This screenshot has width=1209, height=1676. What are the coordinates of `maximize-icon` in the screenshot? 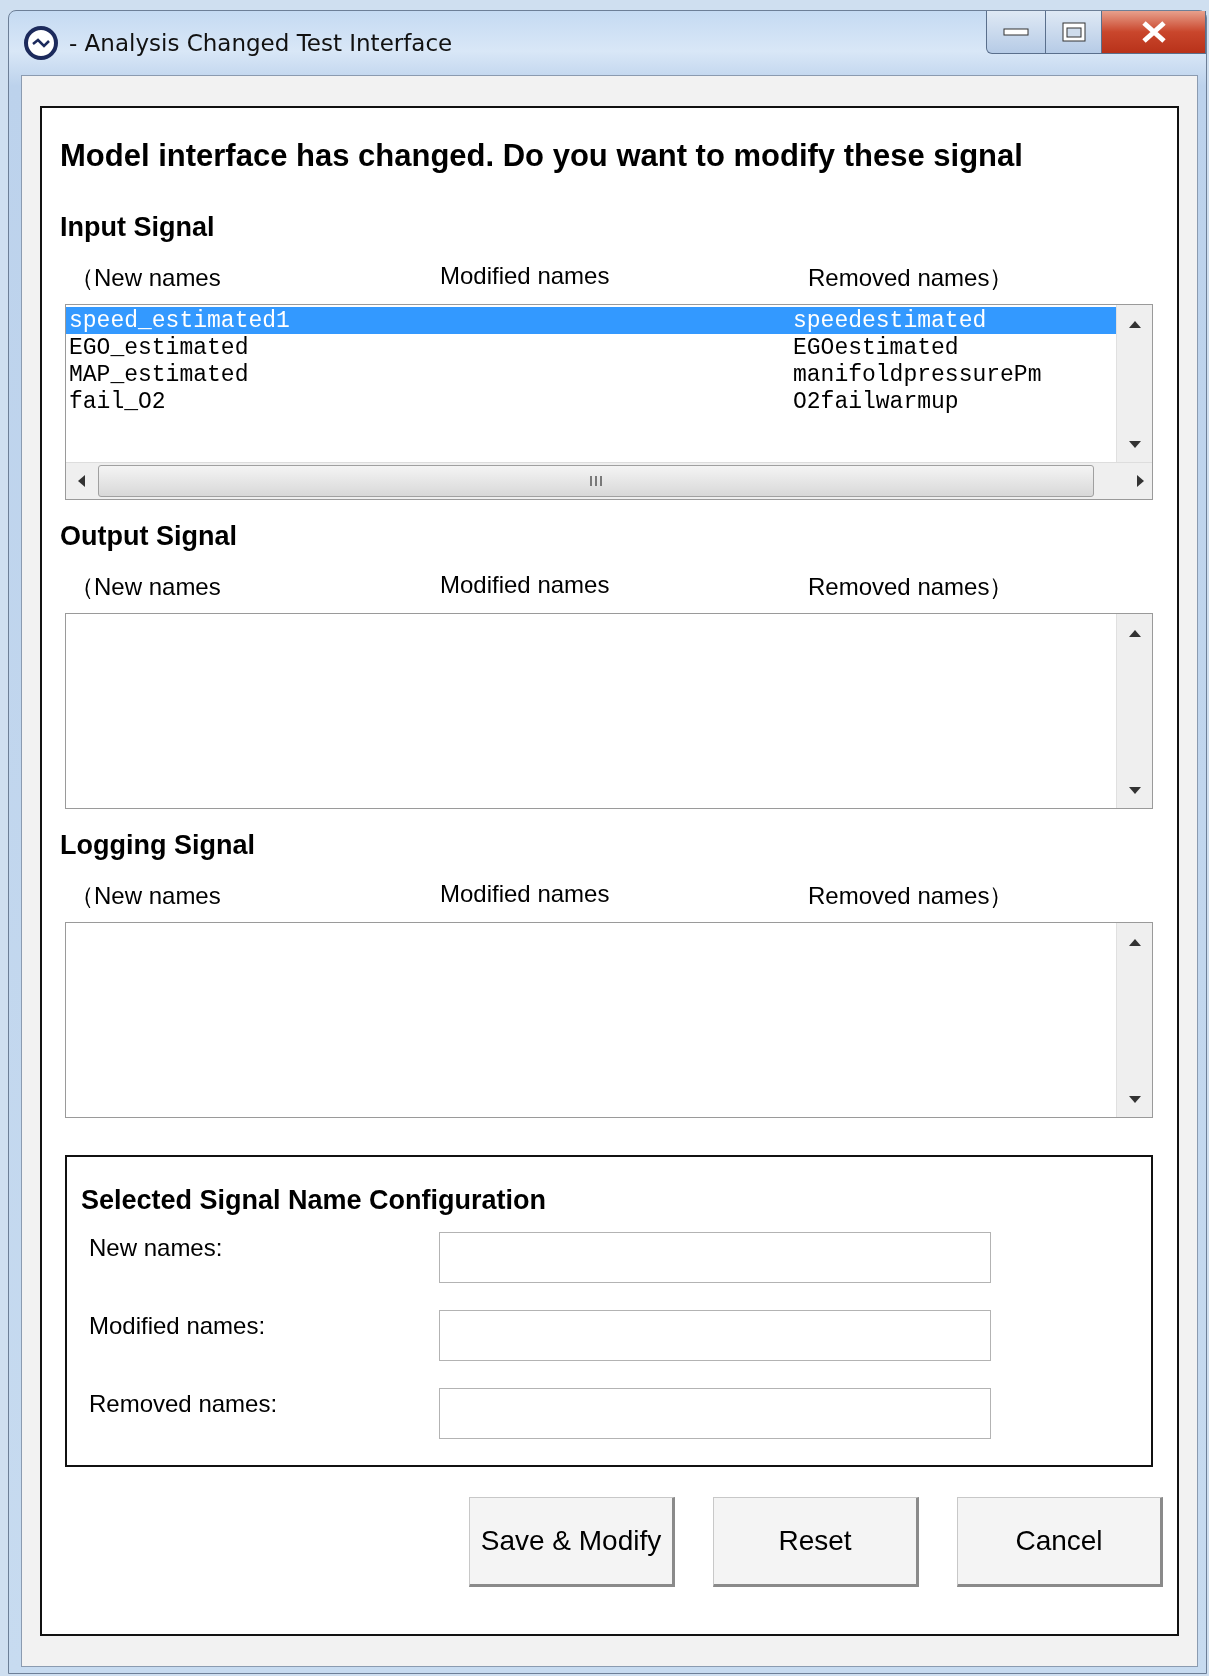 It's located at (1073, 32).